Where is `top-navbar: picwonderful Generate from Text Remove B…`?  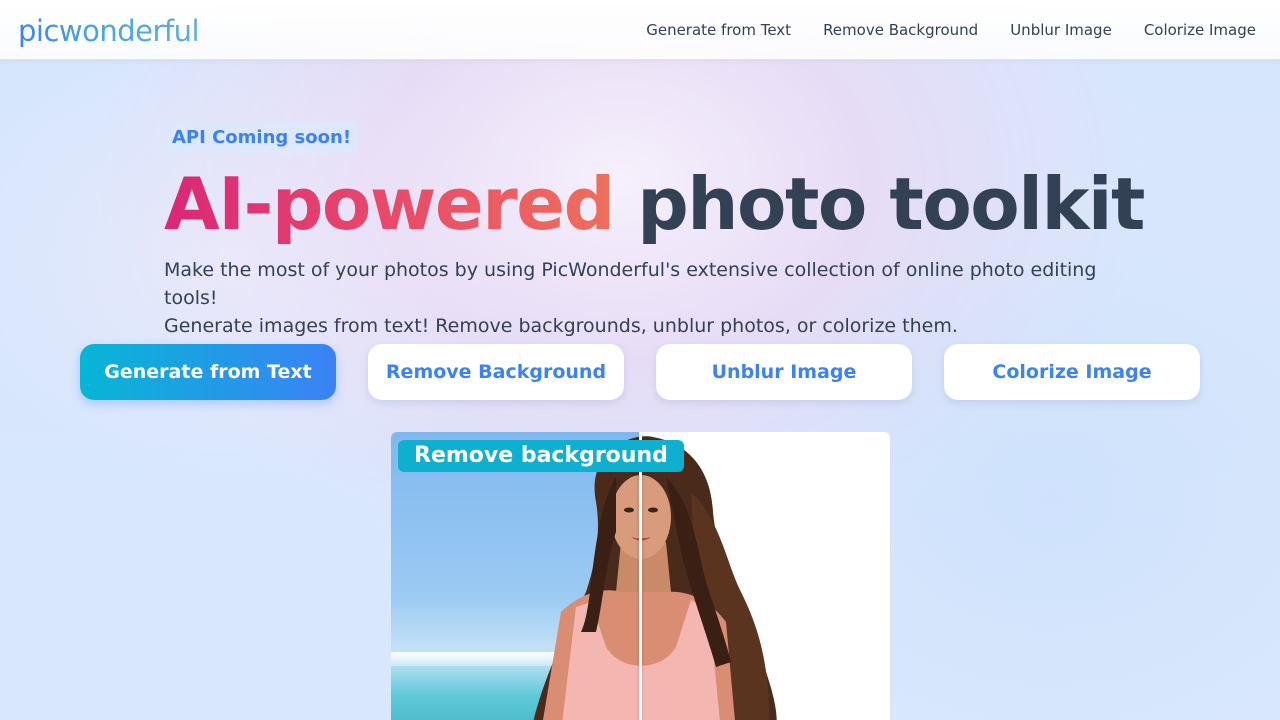
top-navbar: picwonderful Generate from Text Remove B… is located at coordinates (640, 30).